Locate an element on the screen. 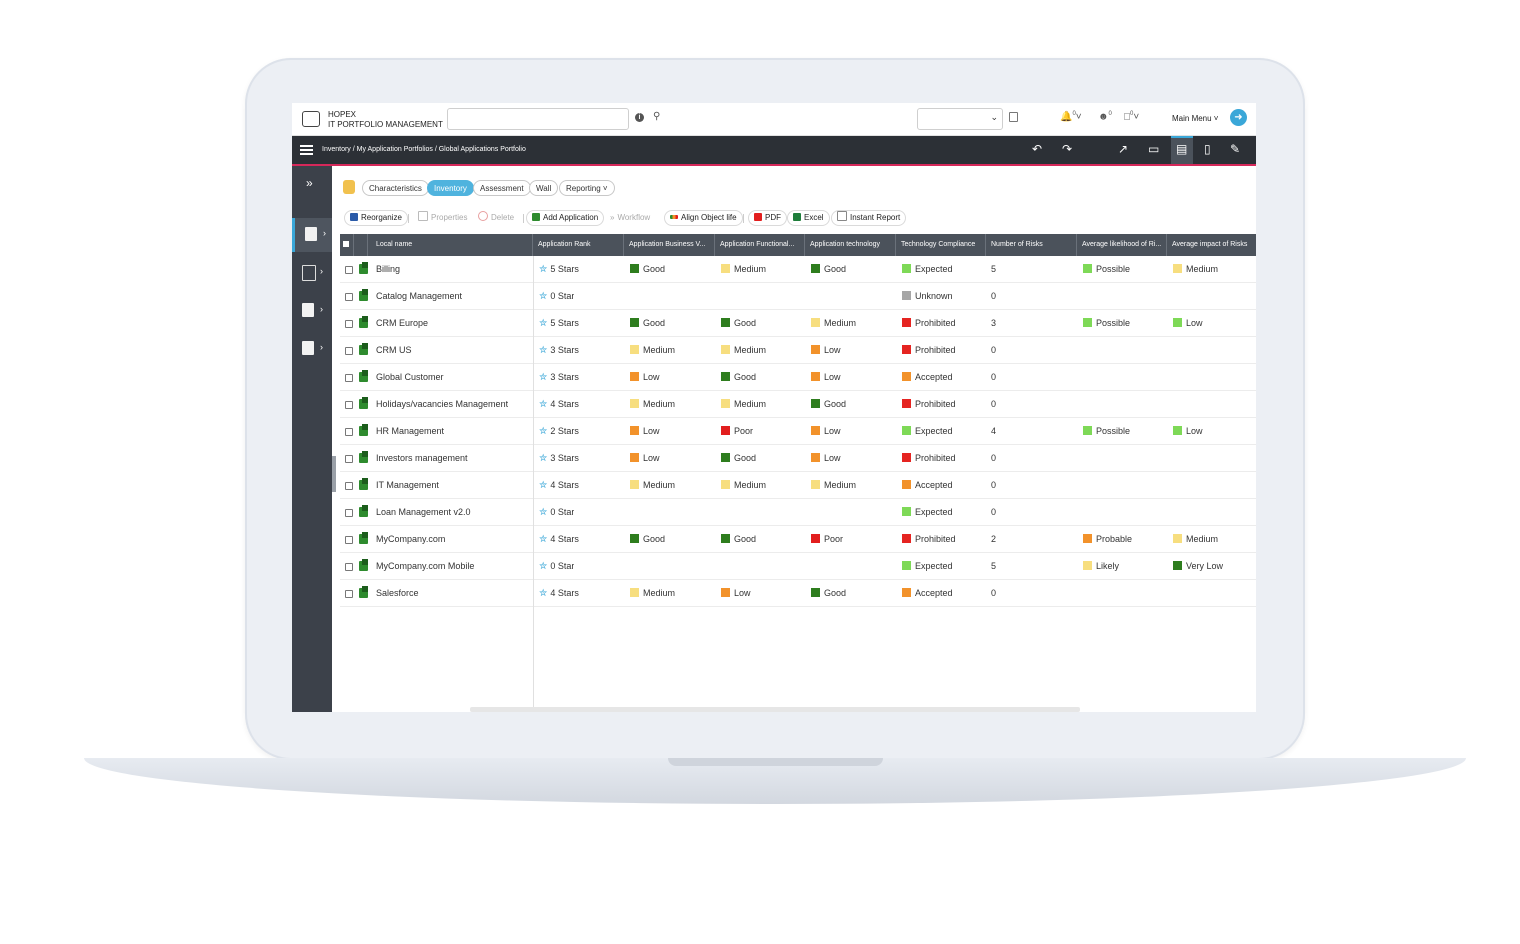 This screenshot has height=944, width=1520. properties-icon is located at coordinates (423, 216).